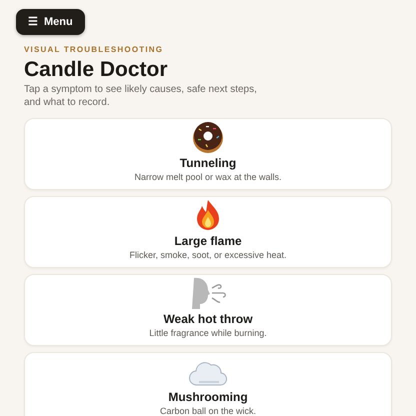  What do you see at coordinates (208, 137) in the screenshot?
I see `donut-icon` at bounding box center [208, 137].